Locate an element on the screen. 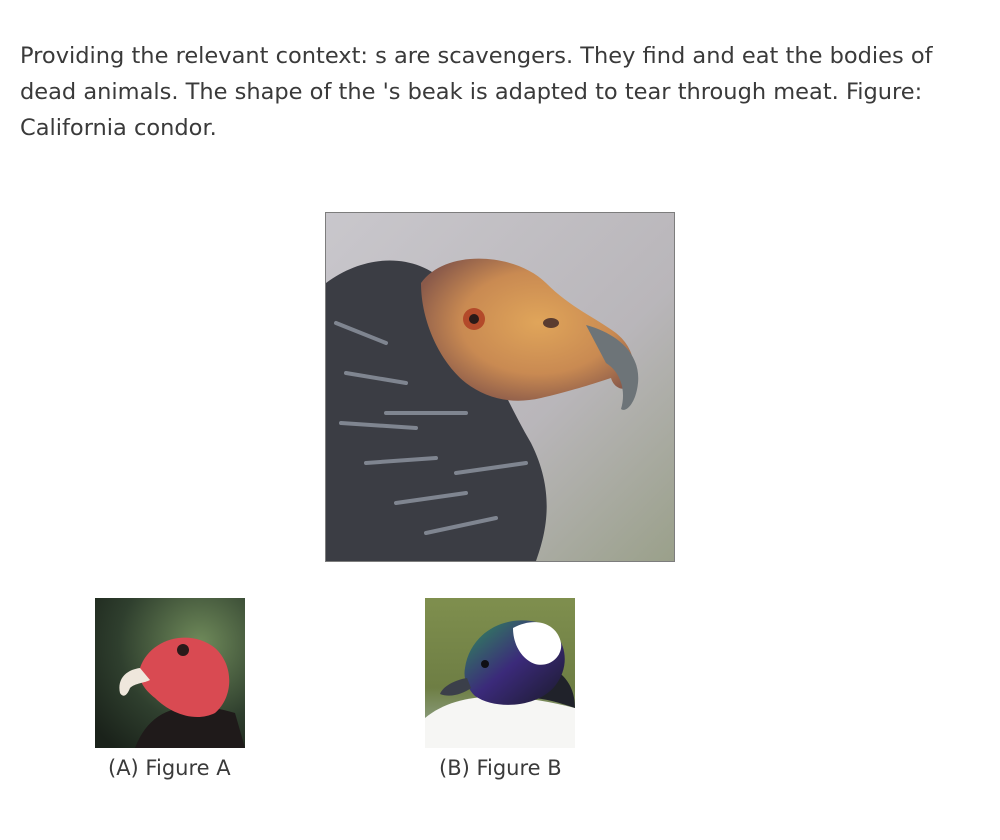  option-b-label: (B) Figure B is located at coordinates (500, 768).